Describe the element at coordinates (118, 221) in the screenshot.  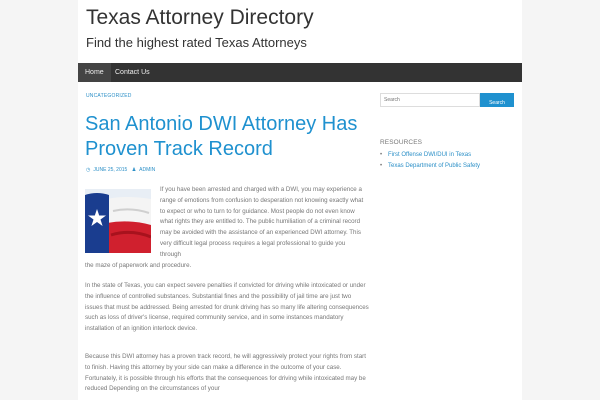
I see `texas-flag-image` at that location.